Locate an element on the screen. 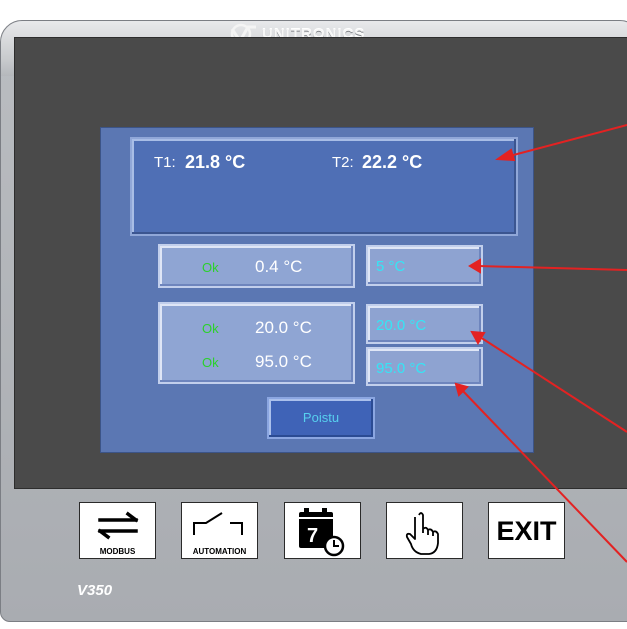 The width and height of the screenshot is (627, 629). reading-value-3: 95.0 °C is located at coordinates (283, 361).